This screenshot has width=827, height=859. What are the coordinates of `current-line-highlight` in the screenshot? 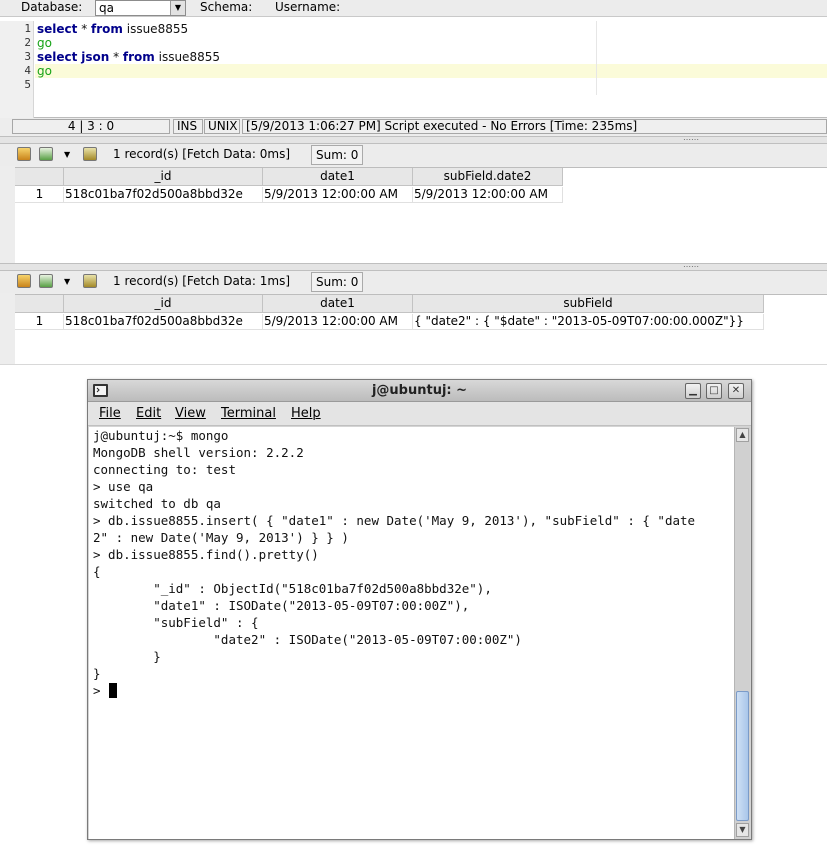 It's located at (431, 71).